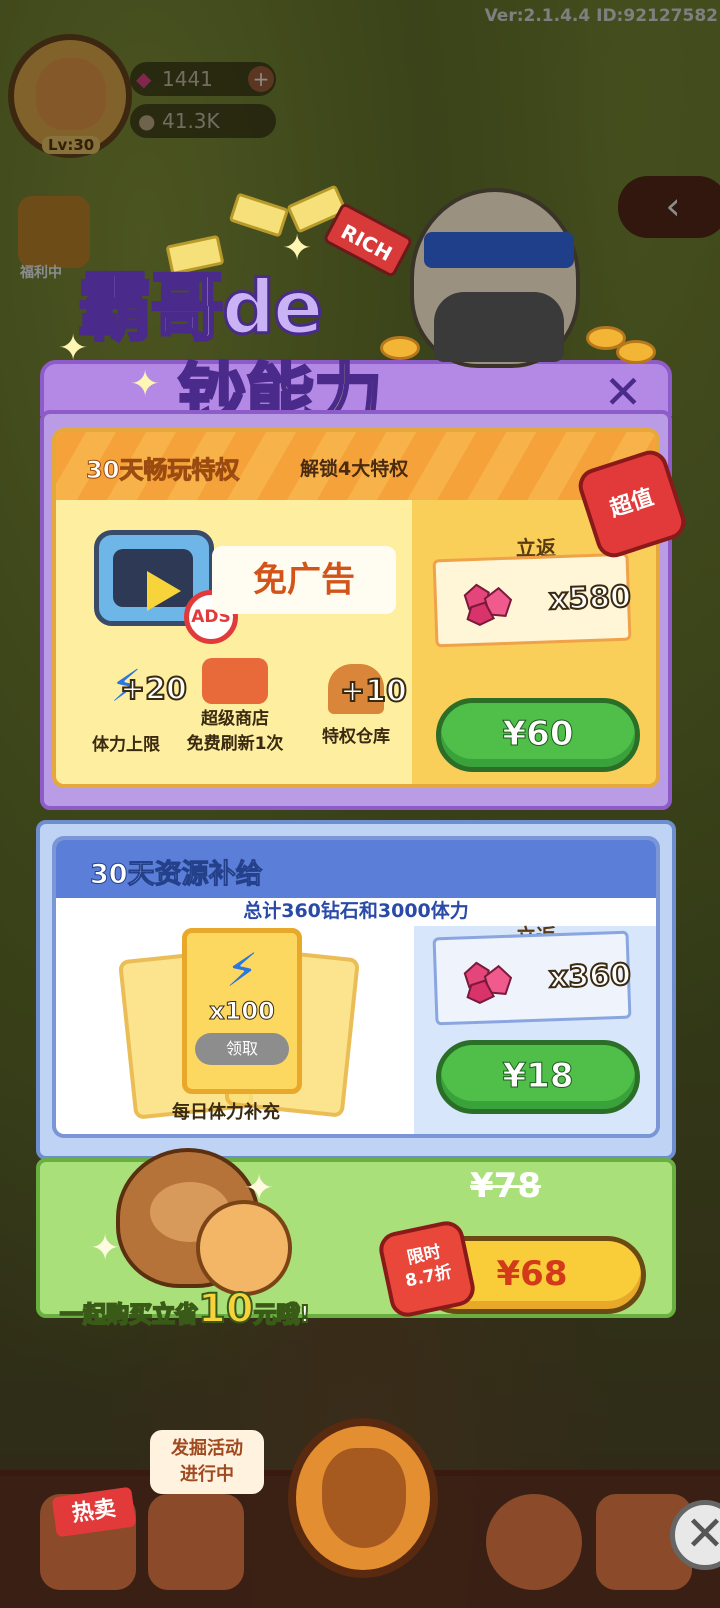 Image resolution: width=720 pixels, height=1608 pixels. I want to click on pack1-subheading: 解锁4大特权, so click(354, 469).